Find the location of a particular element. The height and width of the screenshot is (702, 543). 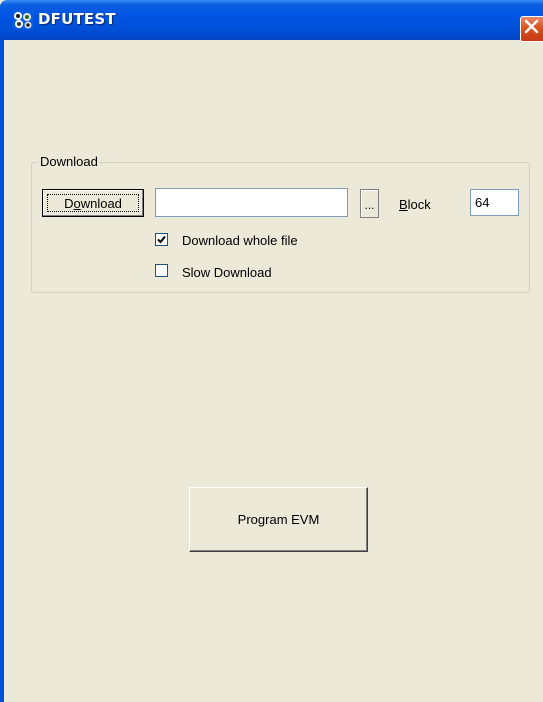

block-label: Block is located at coordinates (415, 204).